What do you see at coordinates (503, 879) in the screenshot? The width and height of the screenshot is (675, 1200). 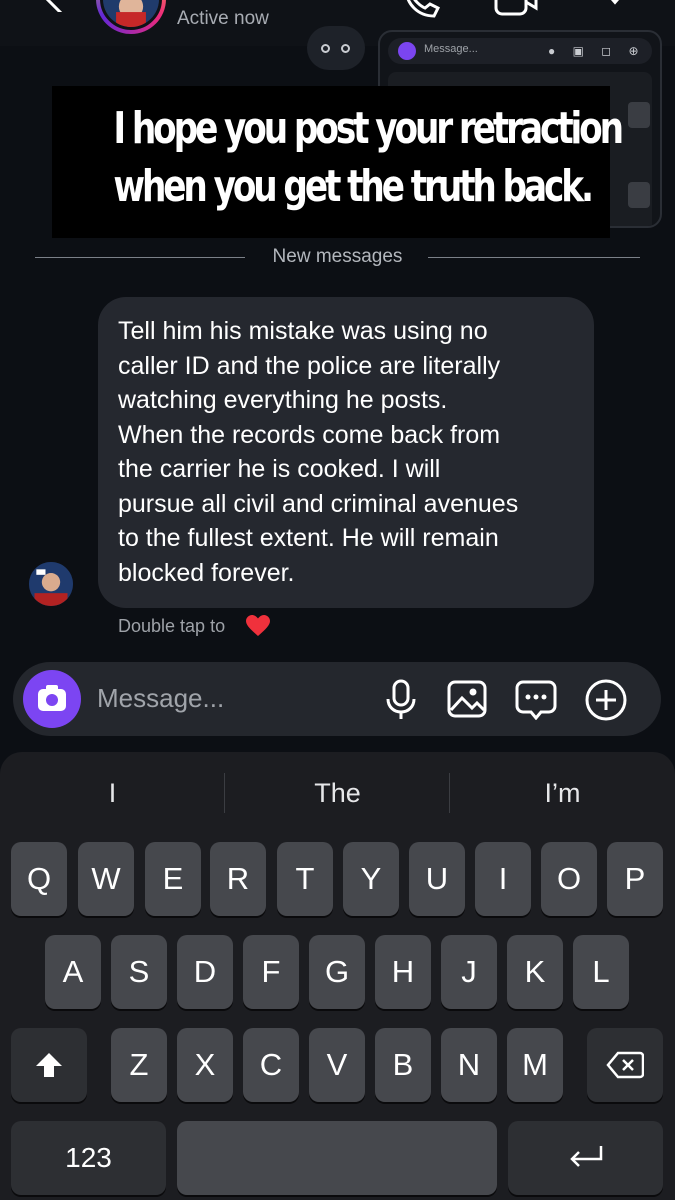 I see `key-i: I` at bounding box center [503, 879].